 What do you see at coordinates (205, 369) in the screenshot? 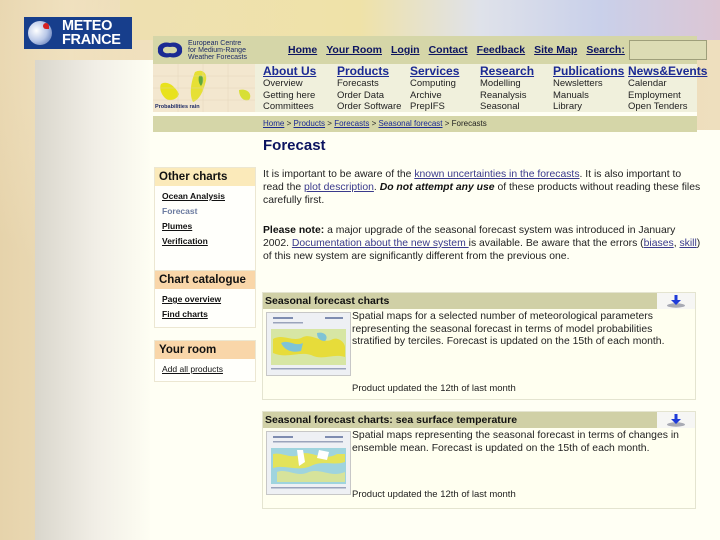
I see `sidebar-link-add-all-products: Add all products` at bounding box center [205, 369].